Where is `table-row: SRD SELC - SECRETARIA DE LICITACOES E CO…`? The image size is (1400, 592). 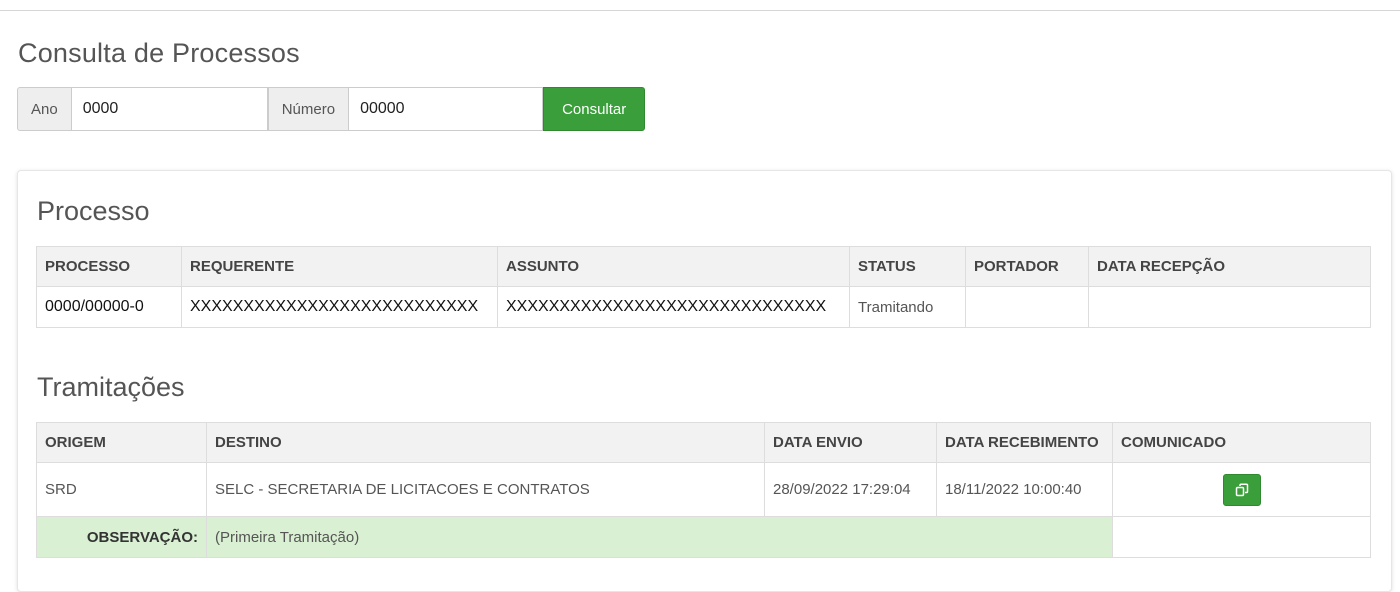
table-row: SRD SELC - SECRETARIA DE LICITACOES E CO… is located at coordinates (703, 489).